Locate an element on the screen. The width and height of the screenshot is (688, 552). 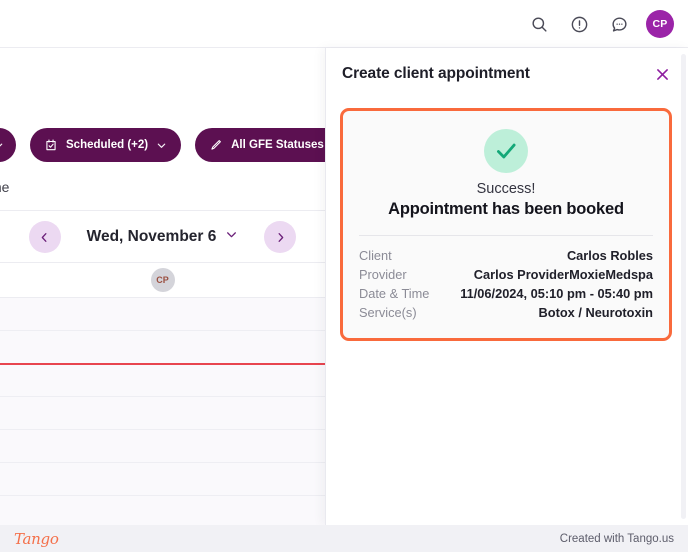
alert-icon is located at coordinates (579, 24).